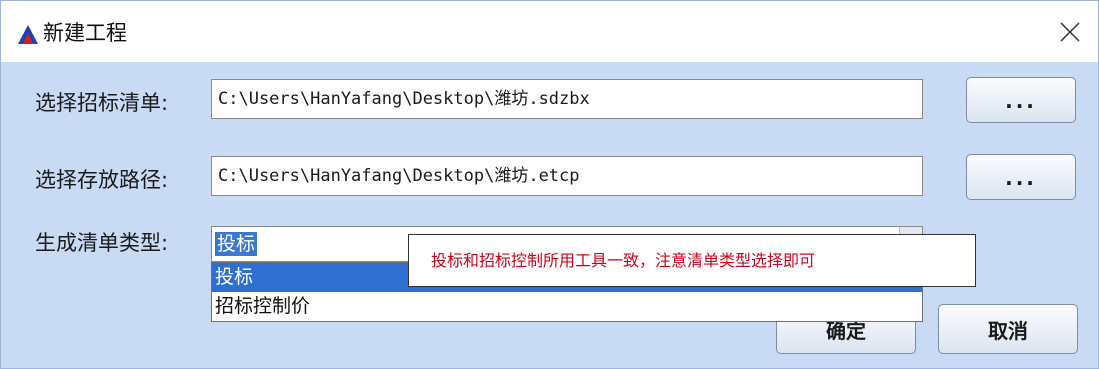 This screenshot has width=1099, height=369. I want to click on list-type-option-control-price: 招标控制价, so click(567, 306).